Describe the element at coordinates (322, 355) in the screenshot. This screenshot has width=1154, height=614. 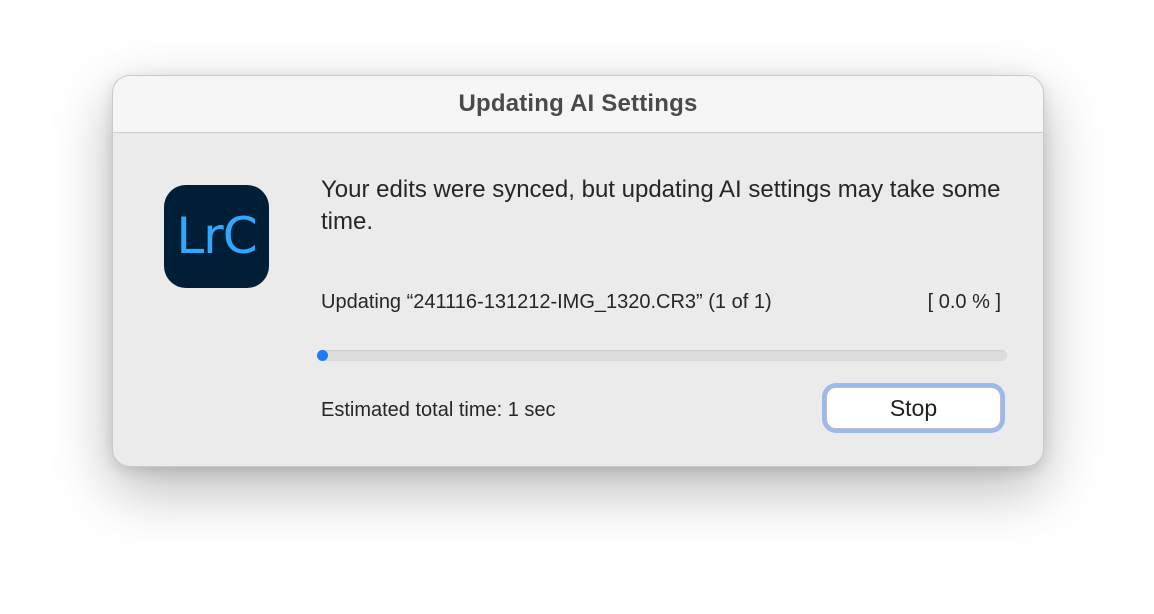
I see `progress-bar-fill` at that location.